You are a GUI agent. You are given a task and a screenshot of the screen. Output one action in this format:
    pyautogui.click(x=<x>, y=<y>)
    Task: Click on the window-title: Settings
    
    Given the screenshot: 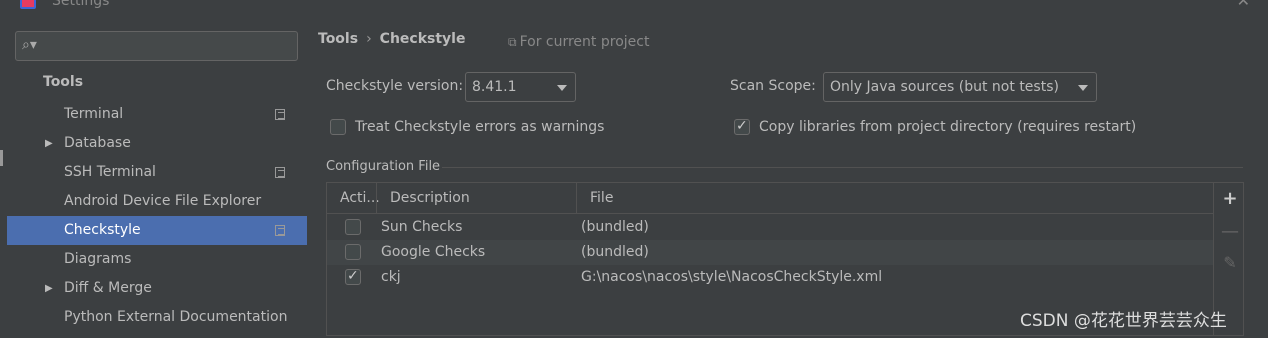 What is the action you would take?
    pyautogui.click(x=81, y=4)
    